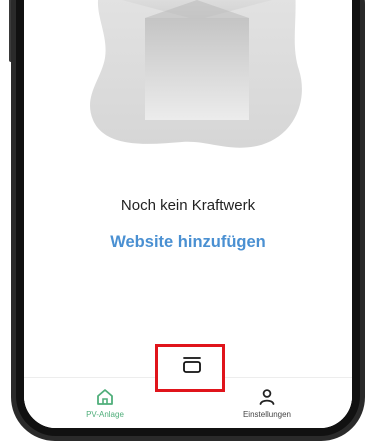  What do you see at coordinates (188, 242) in the screenshot?
I see `add-website-link: Website hinzufügen` at bounding box center [188, 242].